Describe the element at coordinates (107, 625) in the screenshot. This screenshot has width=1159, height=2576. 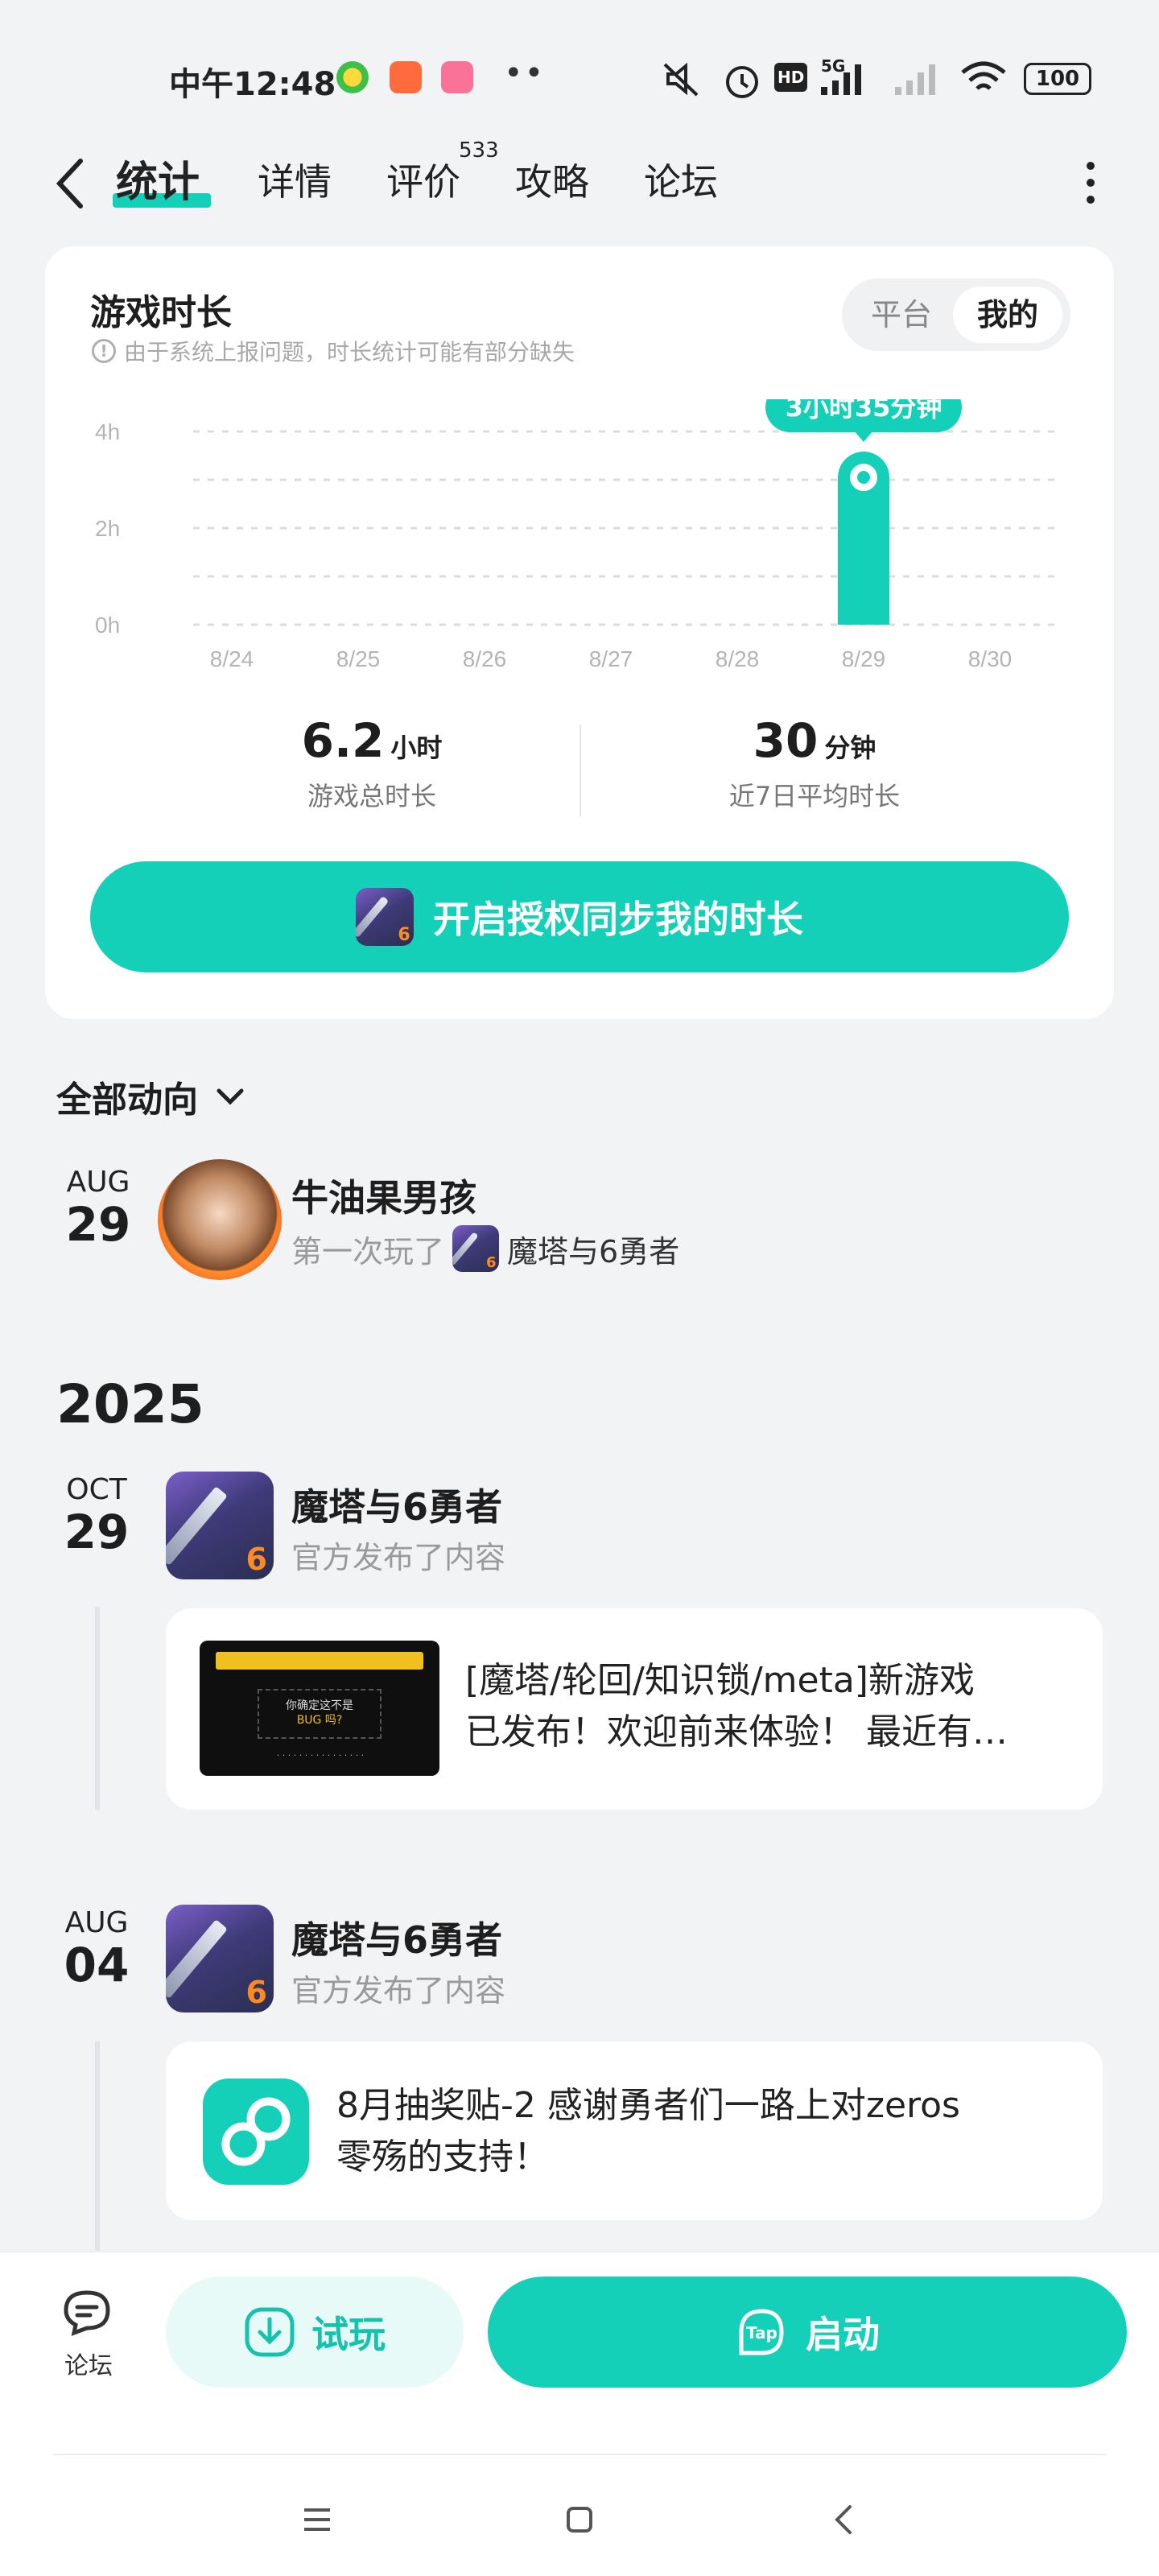
I see `y-tick-label: 0h` at that location.